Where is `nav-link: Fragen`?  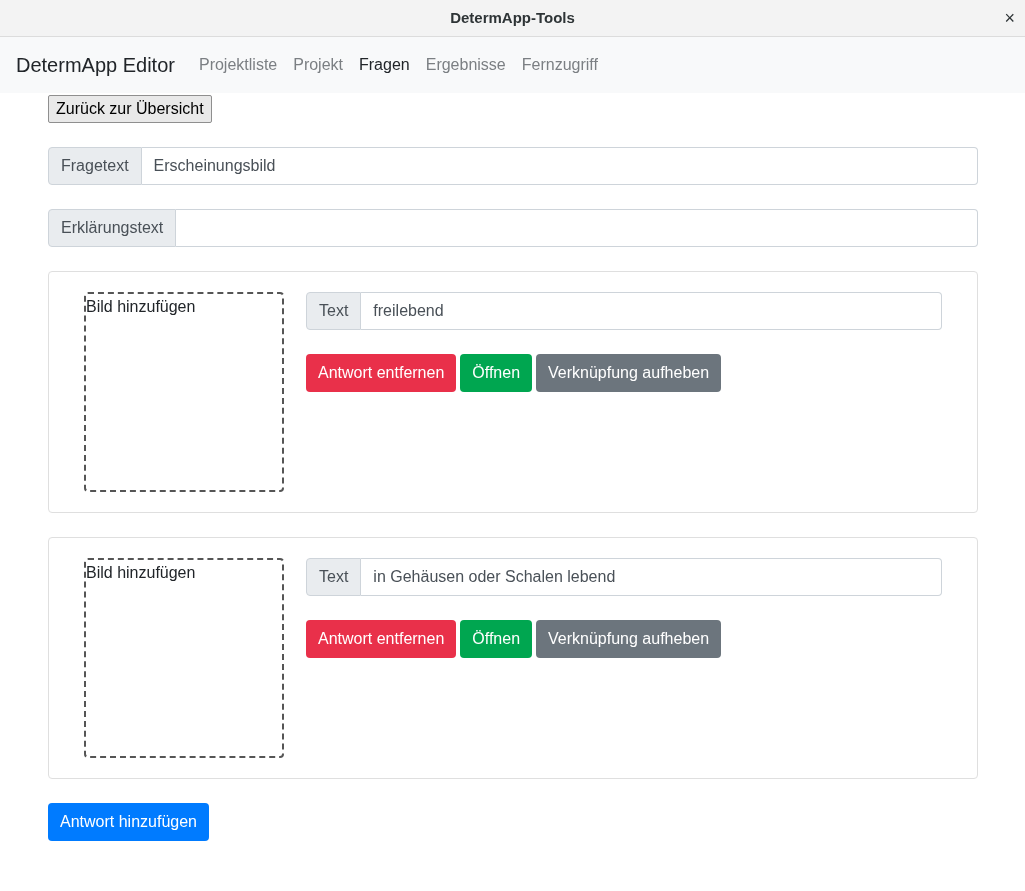
nav-link: Fragen is located at coordinates (384, 65).